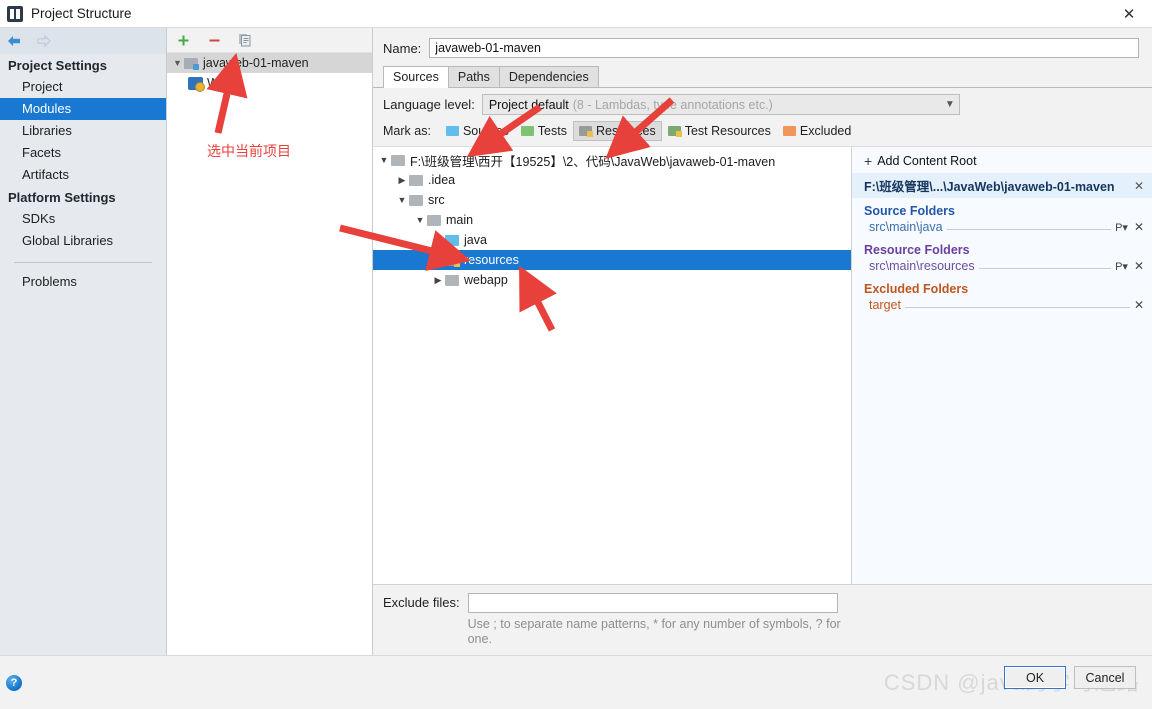  Describe the element at coordinates (245, 40) in the screenshot. I see `copy-icon` at that location.